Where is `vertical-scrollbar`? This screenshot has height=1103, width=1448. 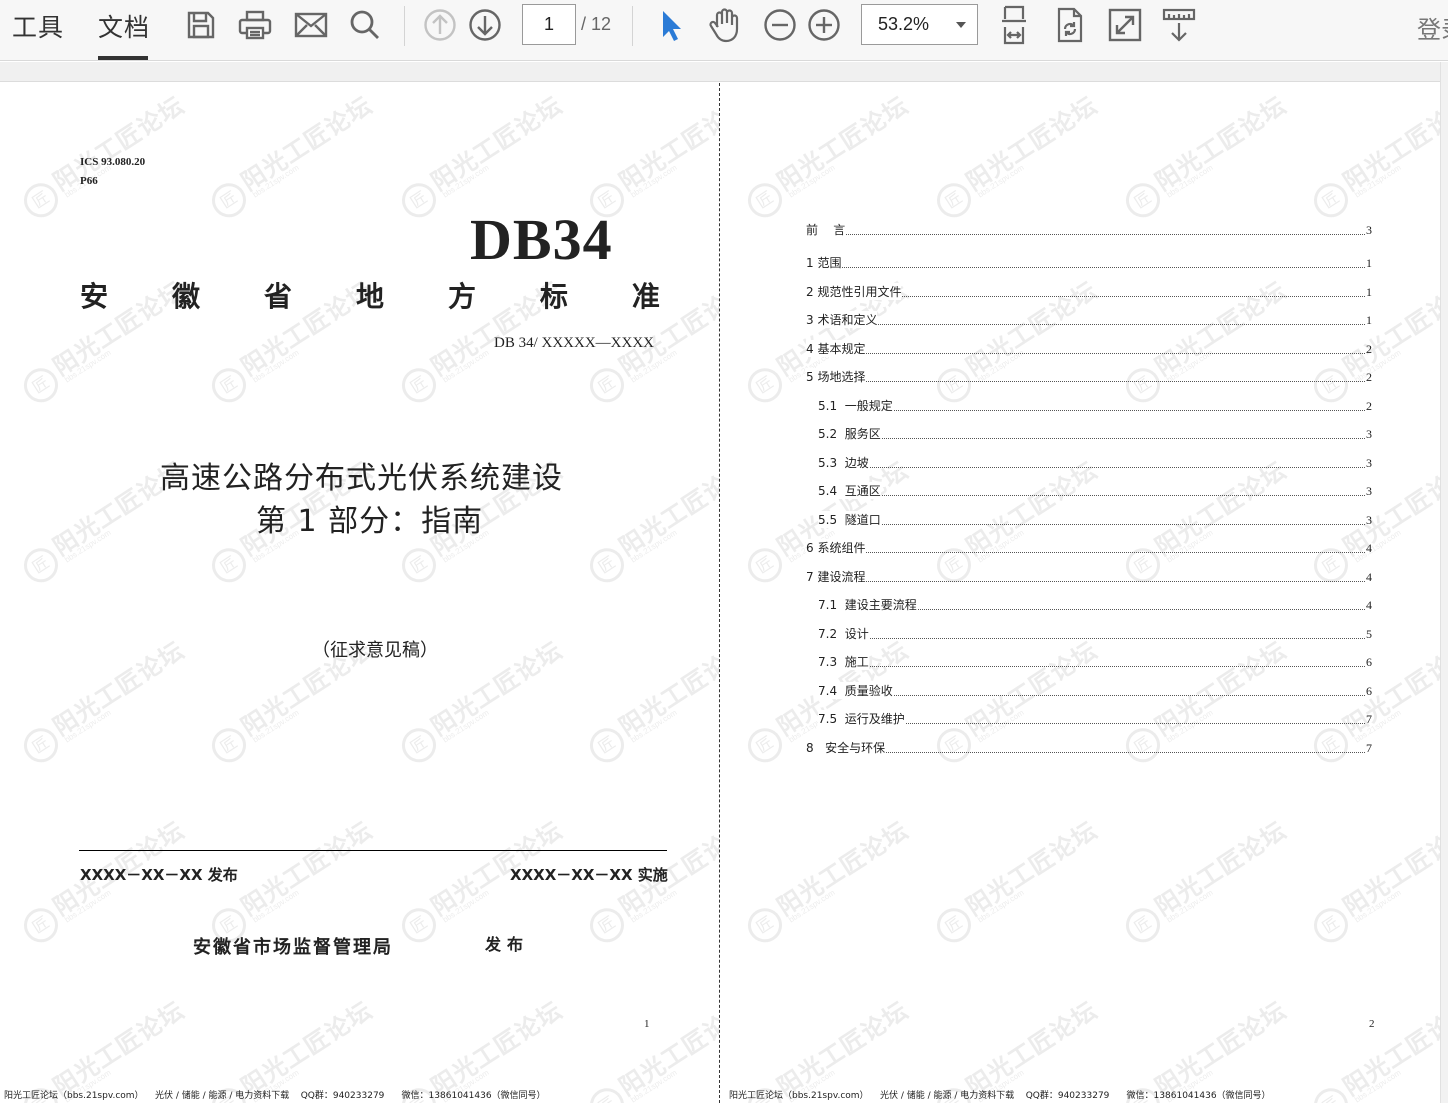 vertical-scrollbar is located at coordinates (1444, 582).